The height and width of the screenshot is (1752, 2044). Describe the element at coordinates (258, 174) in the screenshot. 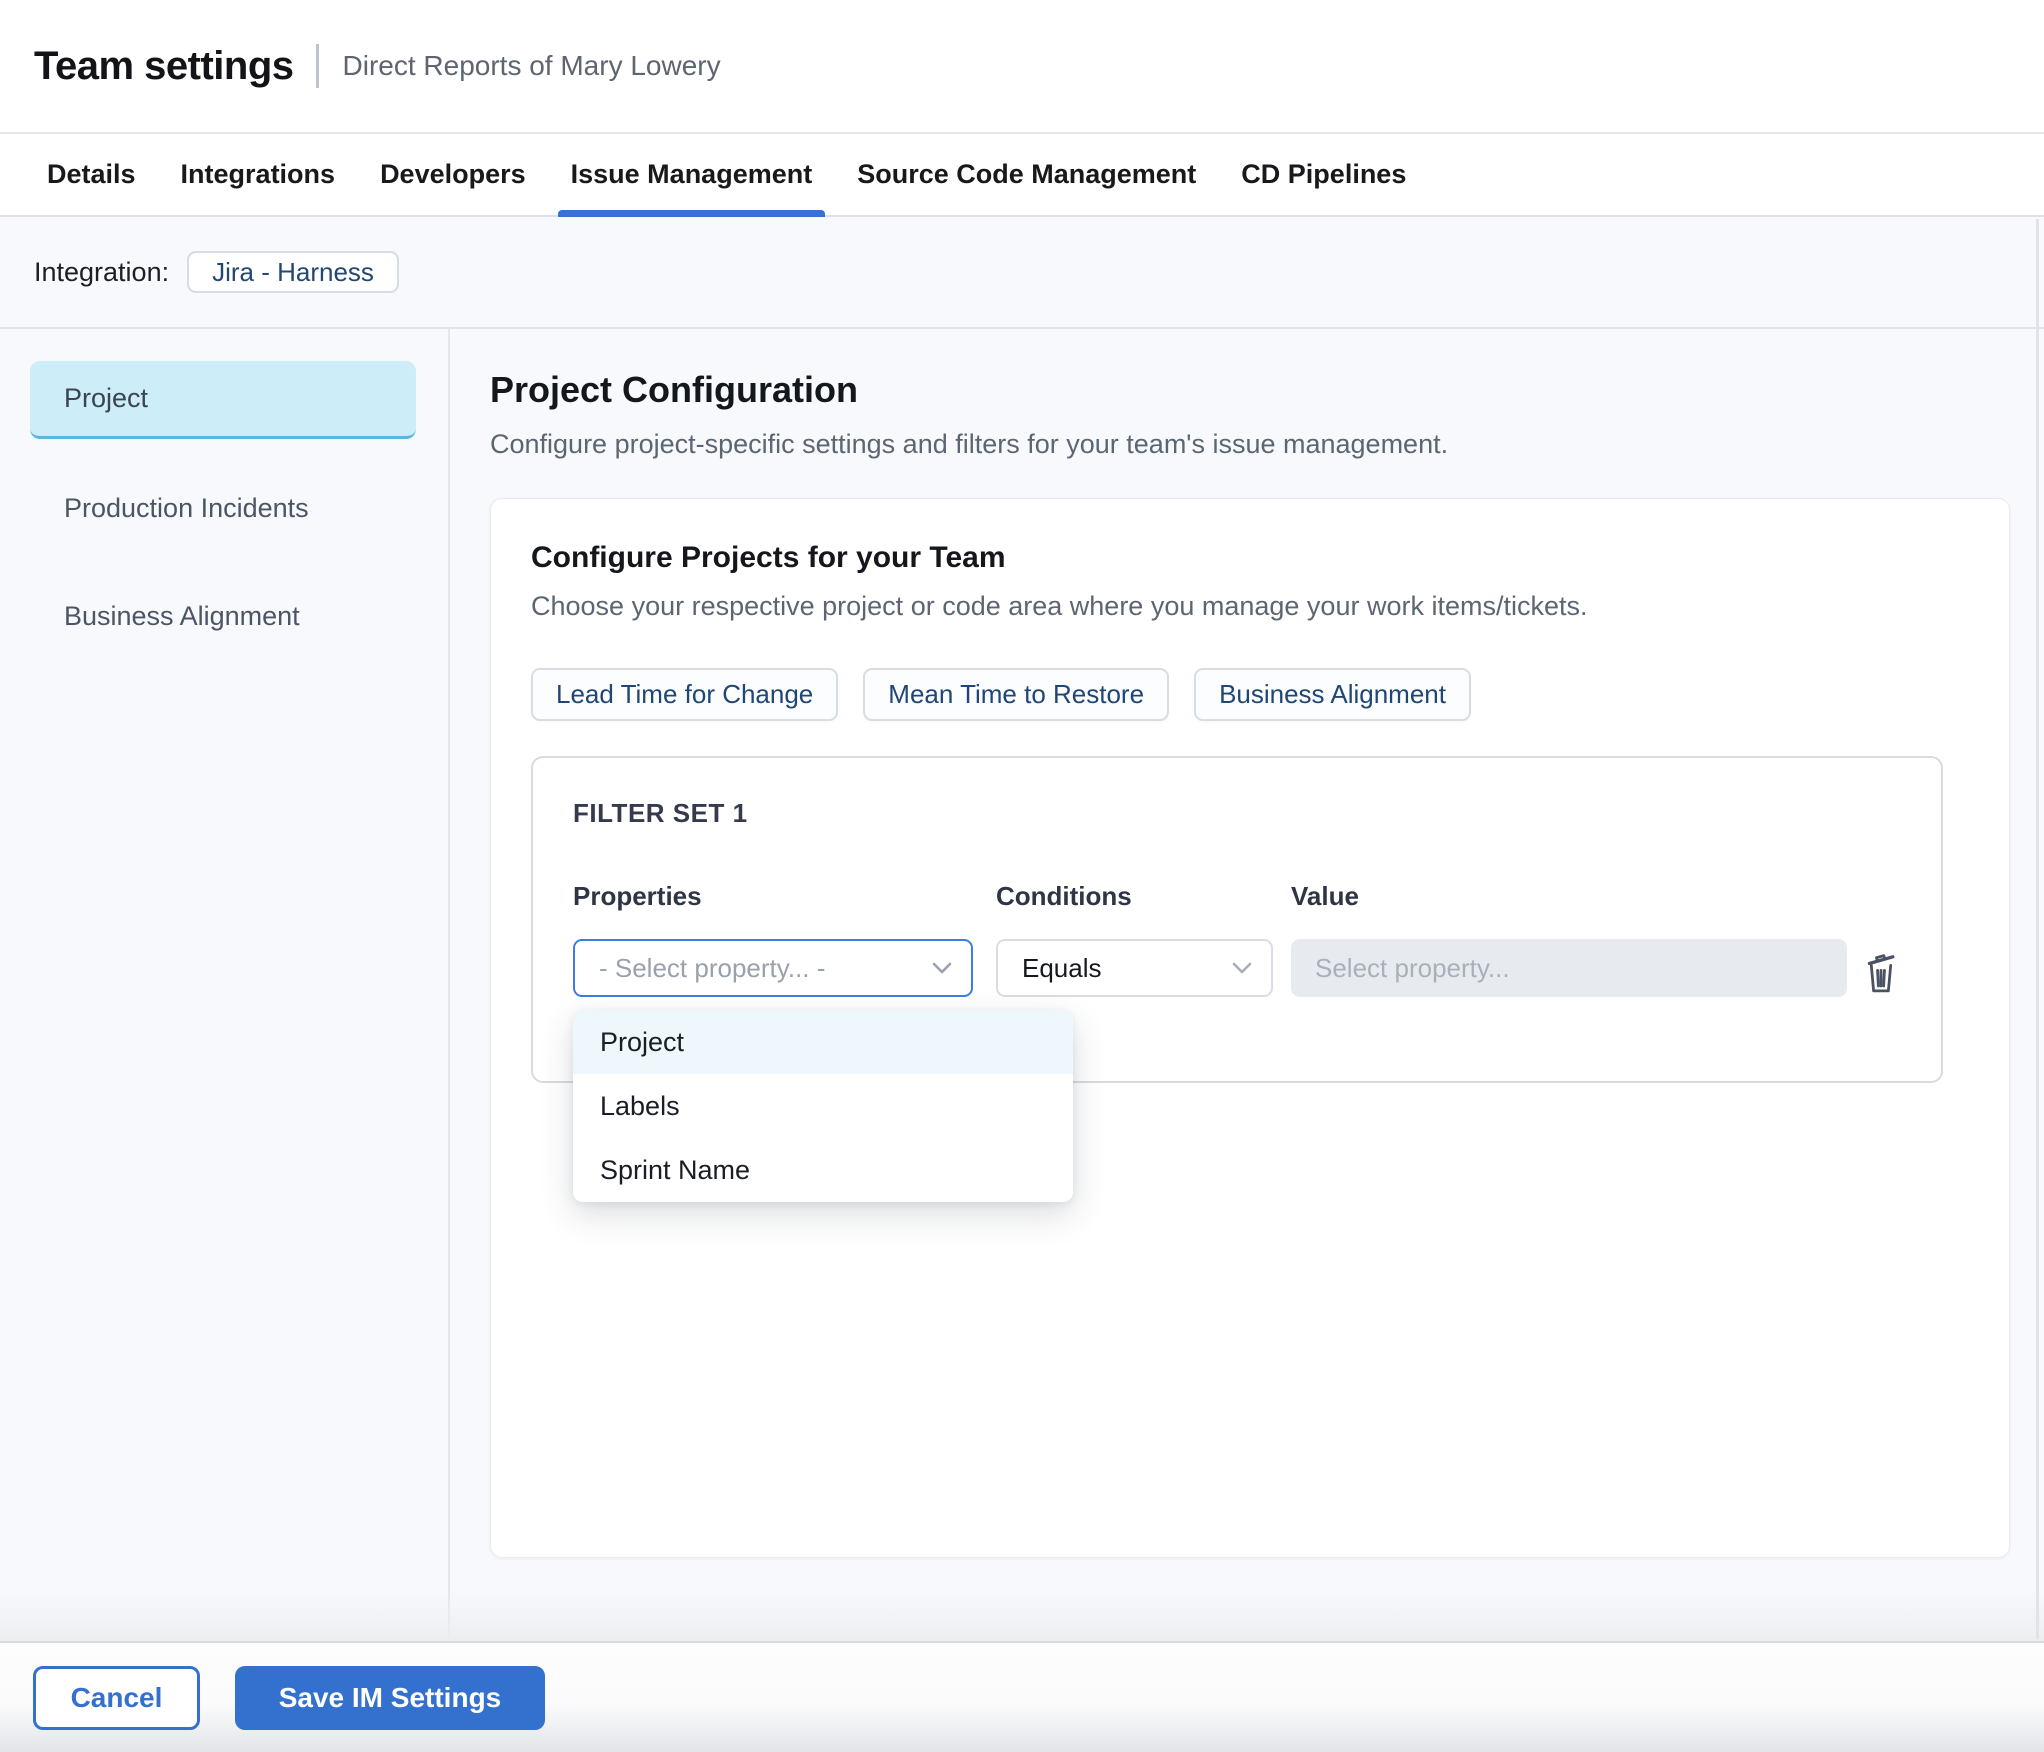

I see `tab-integrations: Integrations` at that location.